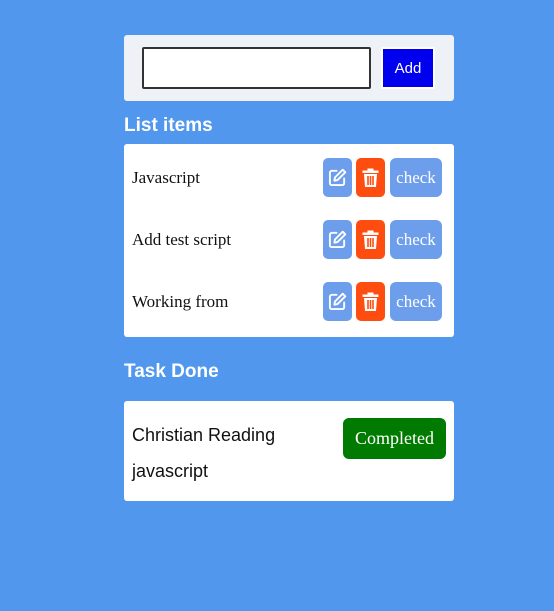 Image resolution: width=554 pixels, height=611 pixels. Describe the element at coordinates (180, 301) in the screenshot. I see `list-item-label: Working from` at that location.